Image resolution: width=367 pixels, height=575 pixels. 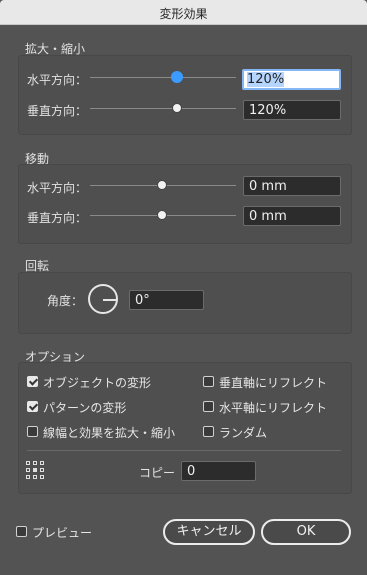 What do you see at coordinates (292, 186) in the screenshot?
I see `move-horizontal-input: 0 mm` at bounding box center [292, 186].